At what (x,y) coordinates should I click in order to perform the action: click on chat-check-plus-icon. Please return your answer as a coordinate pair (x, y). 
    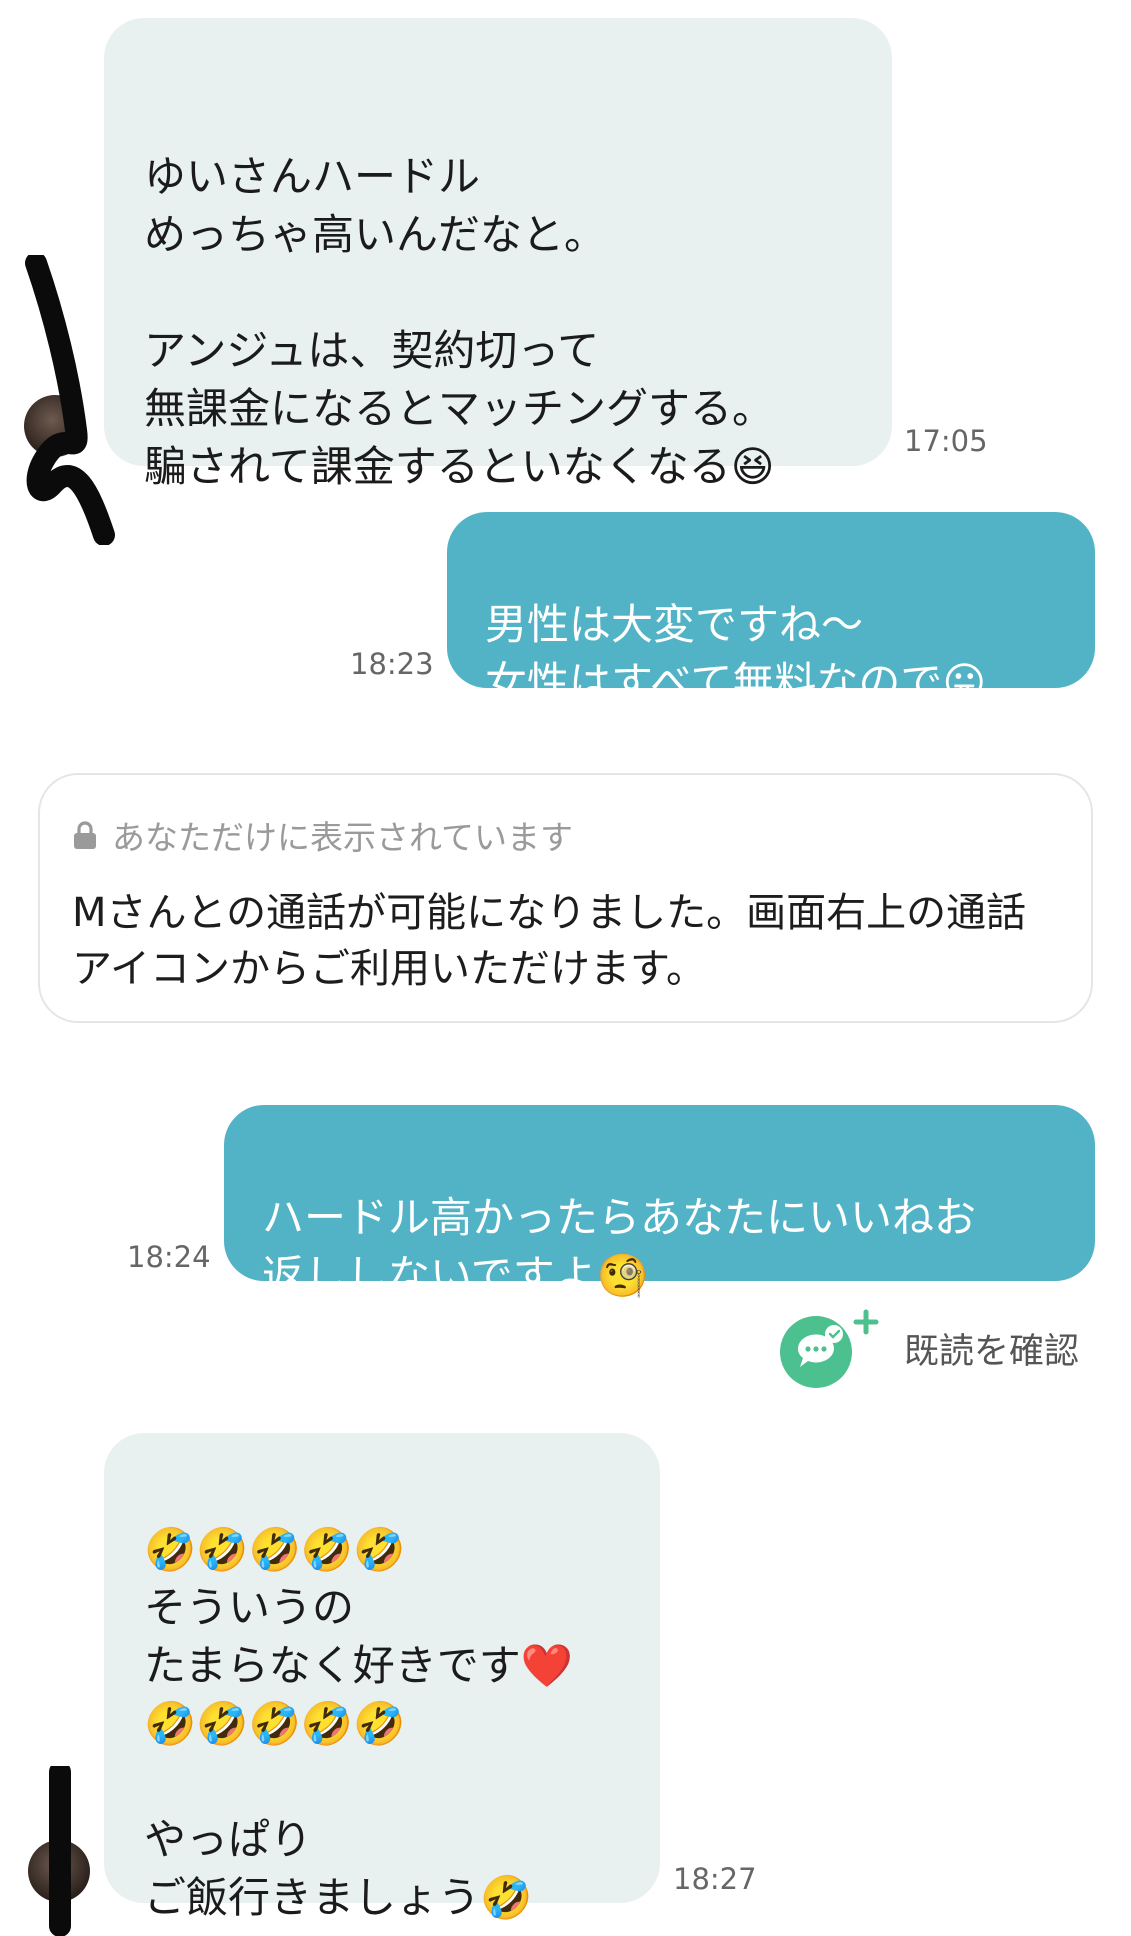
    Looking at the image, I should click on (829, 1348).